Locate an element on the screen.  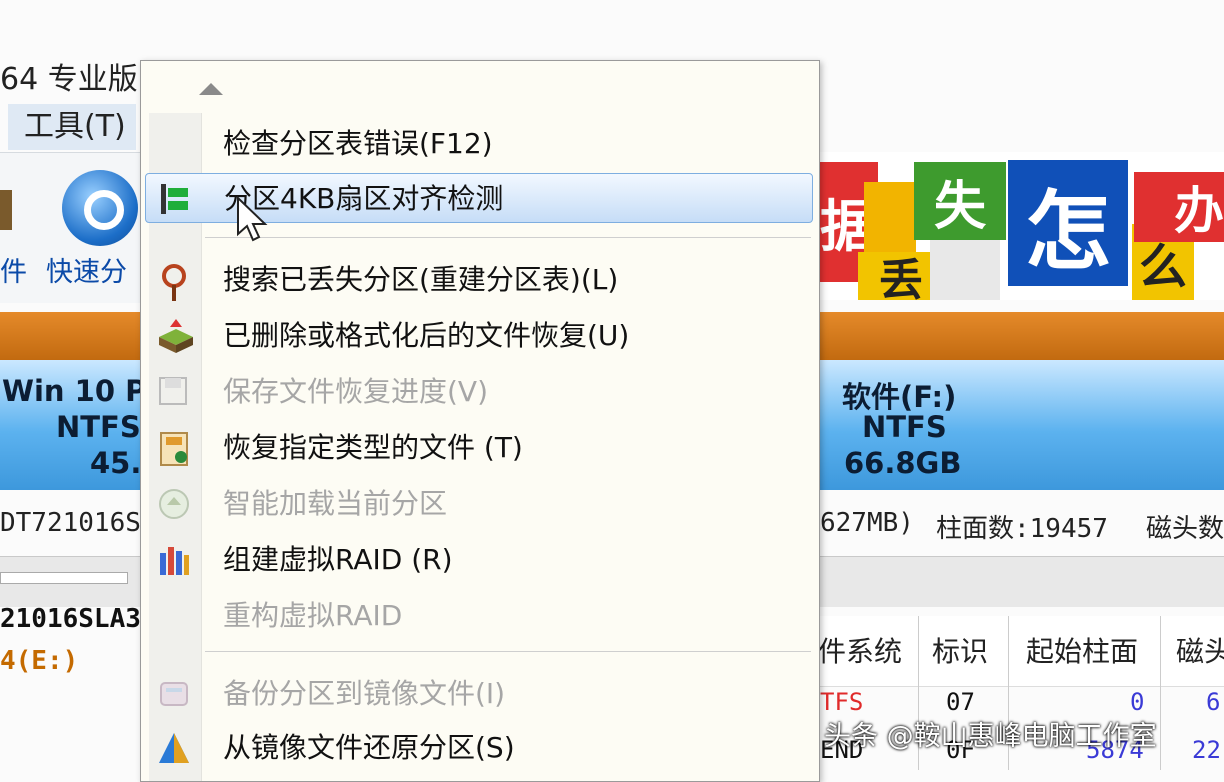
banner-tile: 失 is located at coordinates (960, 201).